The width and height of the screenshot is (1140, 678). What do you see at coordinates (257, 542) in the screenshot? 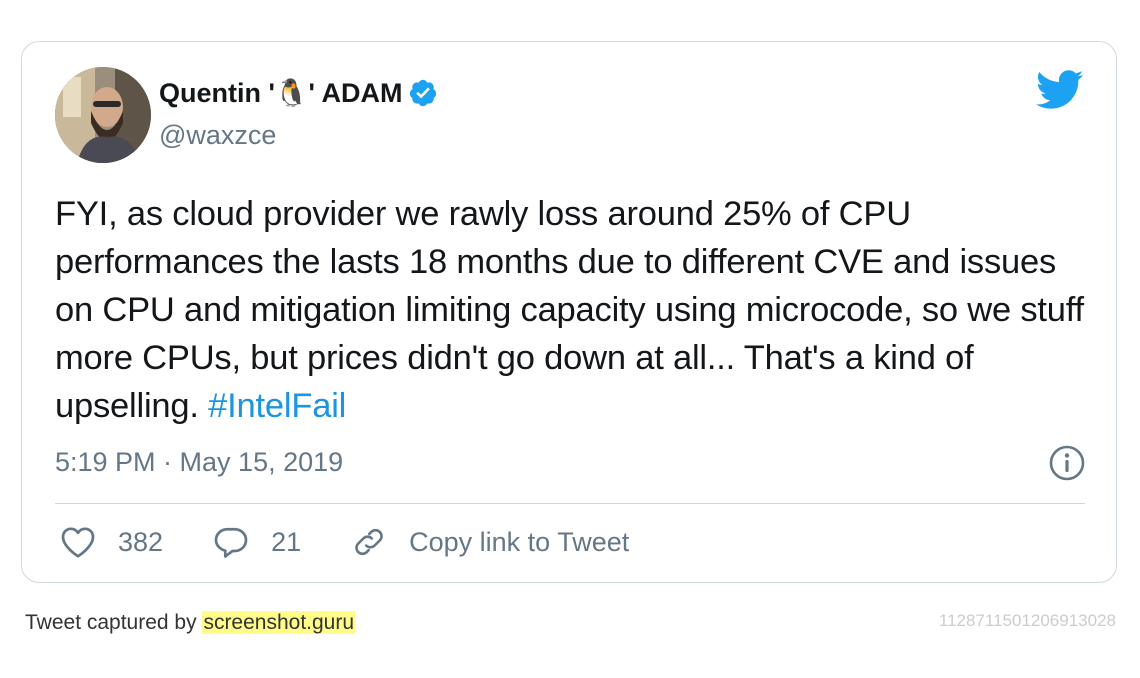
I see `reply-button: 21` at bounding box center [257, 542].